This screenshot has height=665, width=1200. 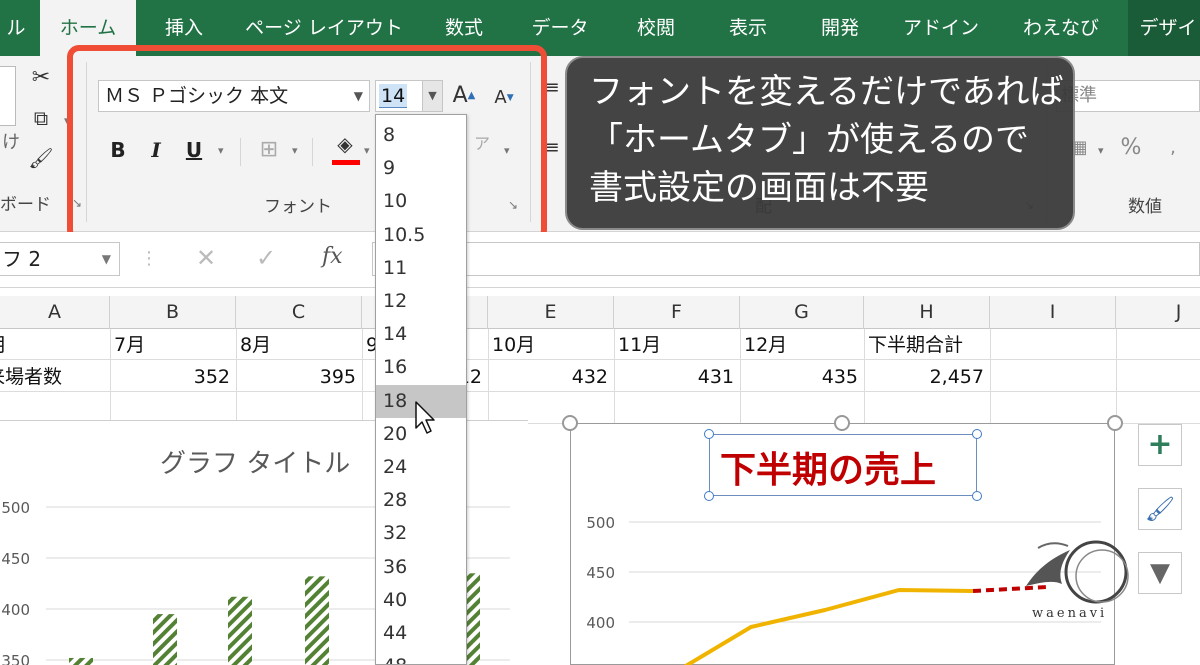 What do you see at coordinates (1053, 312) in the screenshot?
I see `column-header-i: I` at bounding box center [1053, 312].